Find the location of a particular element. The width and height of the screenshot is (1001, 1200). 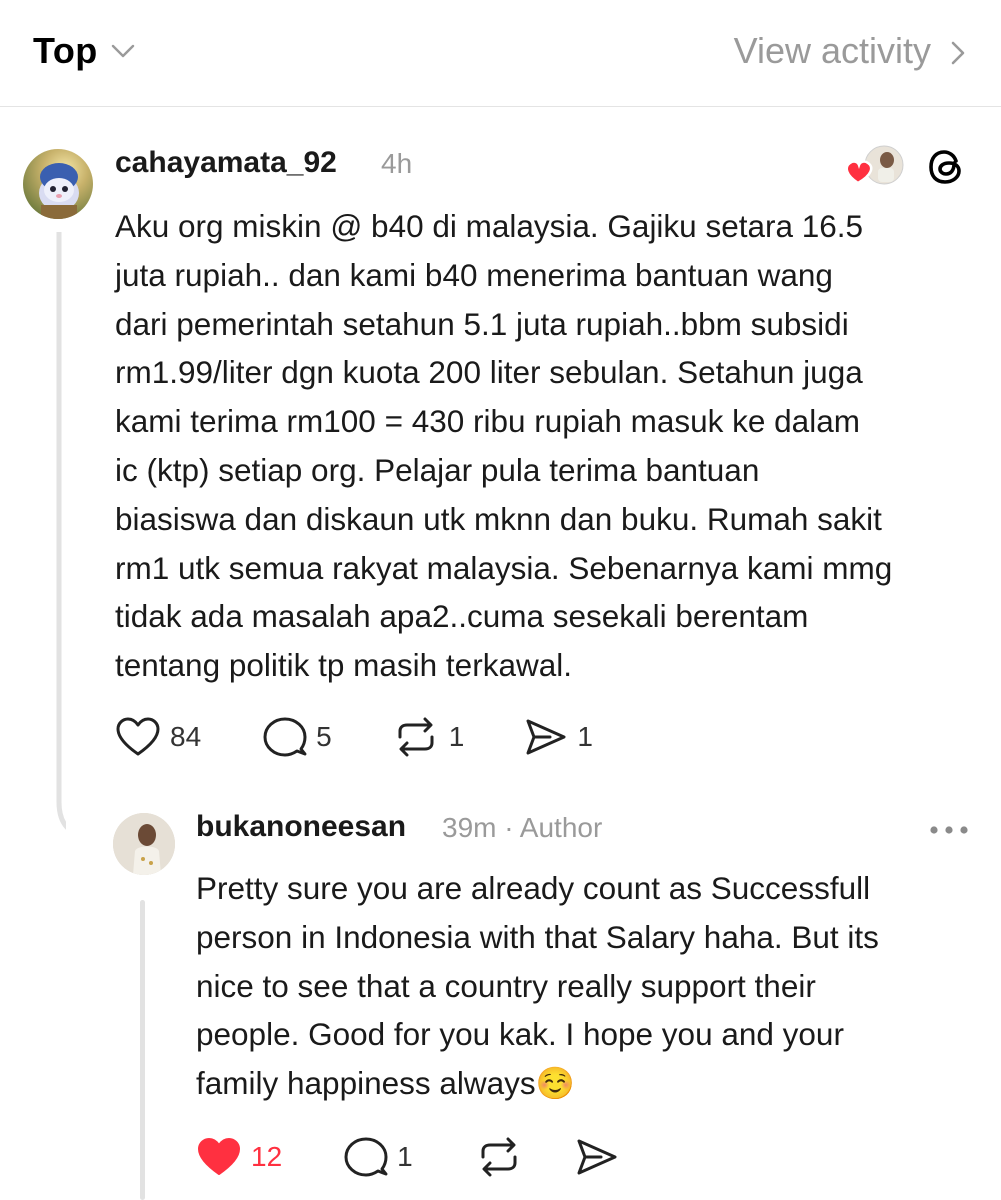

like-button: 84 is located at coordinates (158, 737).